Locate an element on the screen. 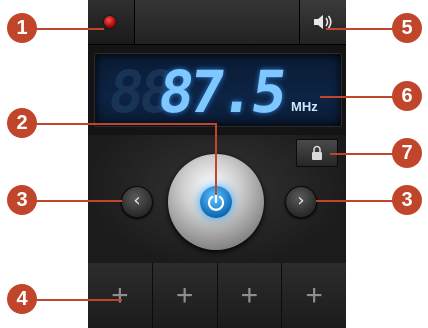 Image resolution: width=428 pixels, height=328 pixels. callout-4: 4 is located at coordinates (22, 299).